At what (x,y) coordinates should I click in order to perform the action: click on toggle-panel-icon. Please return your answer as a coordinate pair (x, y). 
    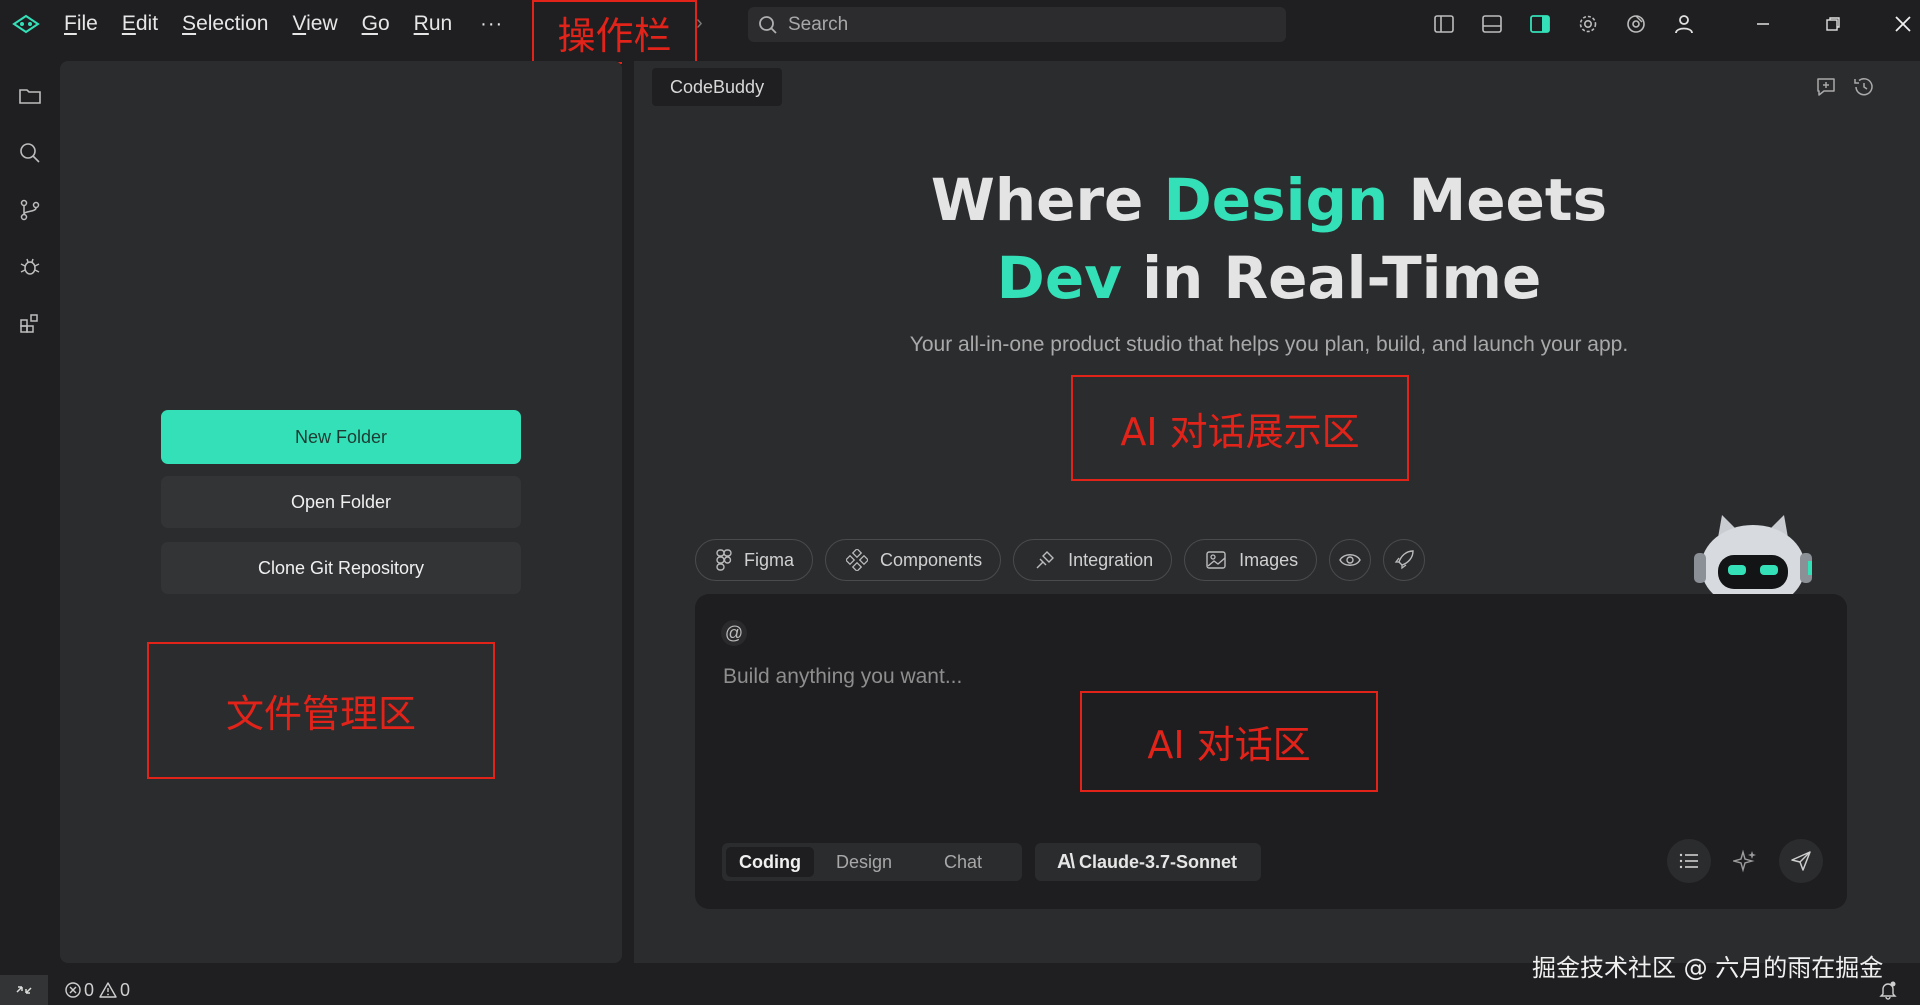
    Looking at the image, I should click on (1492, 24).